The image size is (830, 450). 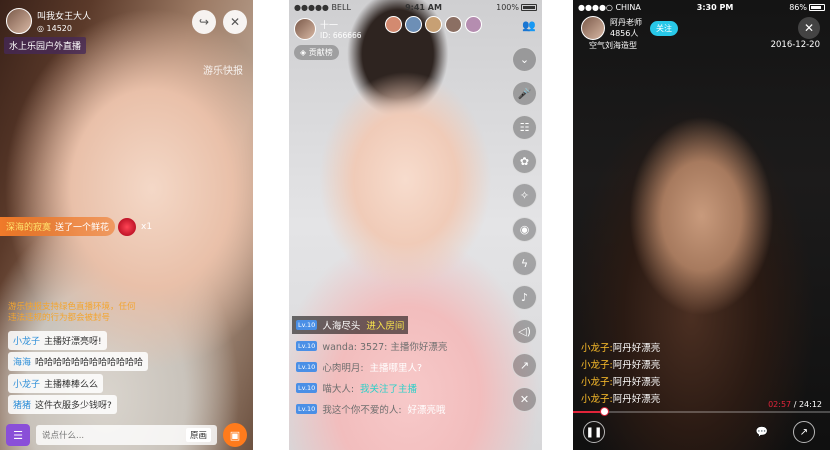 What do you see at coordinates (72, 312) in the screenshot?
I see `system-notice: 游乐快报支持绿色直播环境，任何违法违规的行为都会被封号` at bounding box center [72, 312].